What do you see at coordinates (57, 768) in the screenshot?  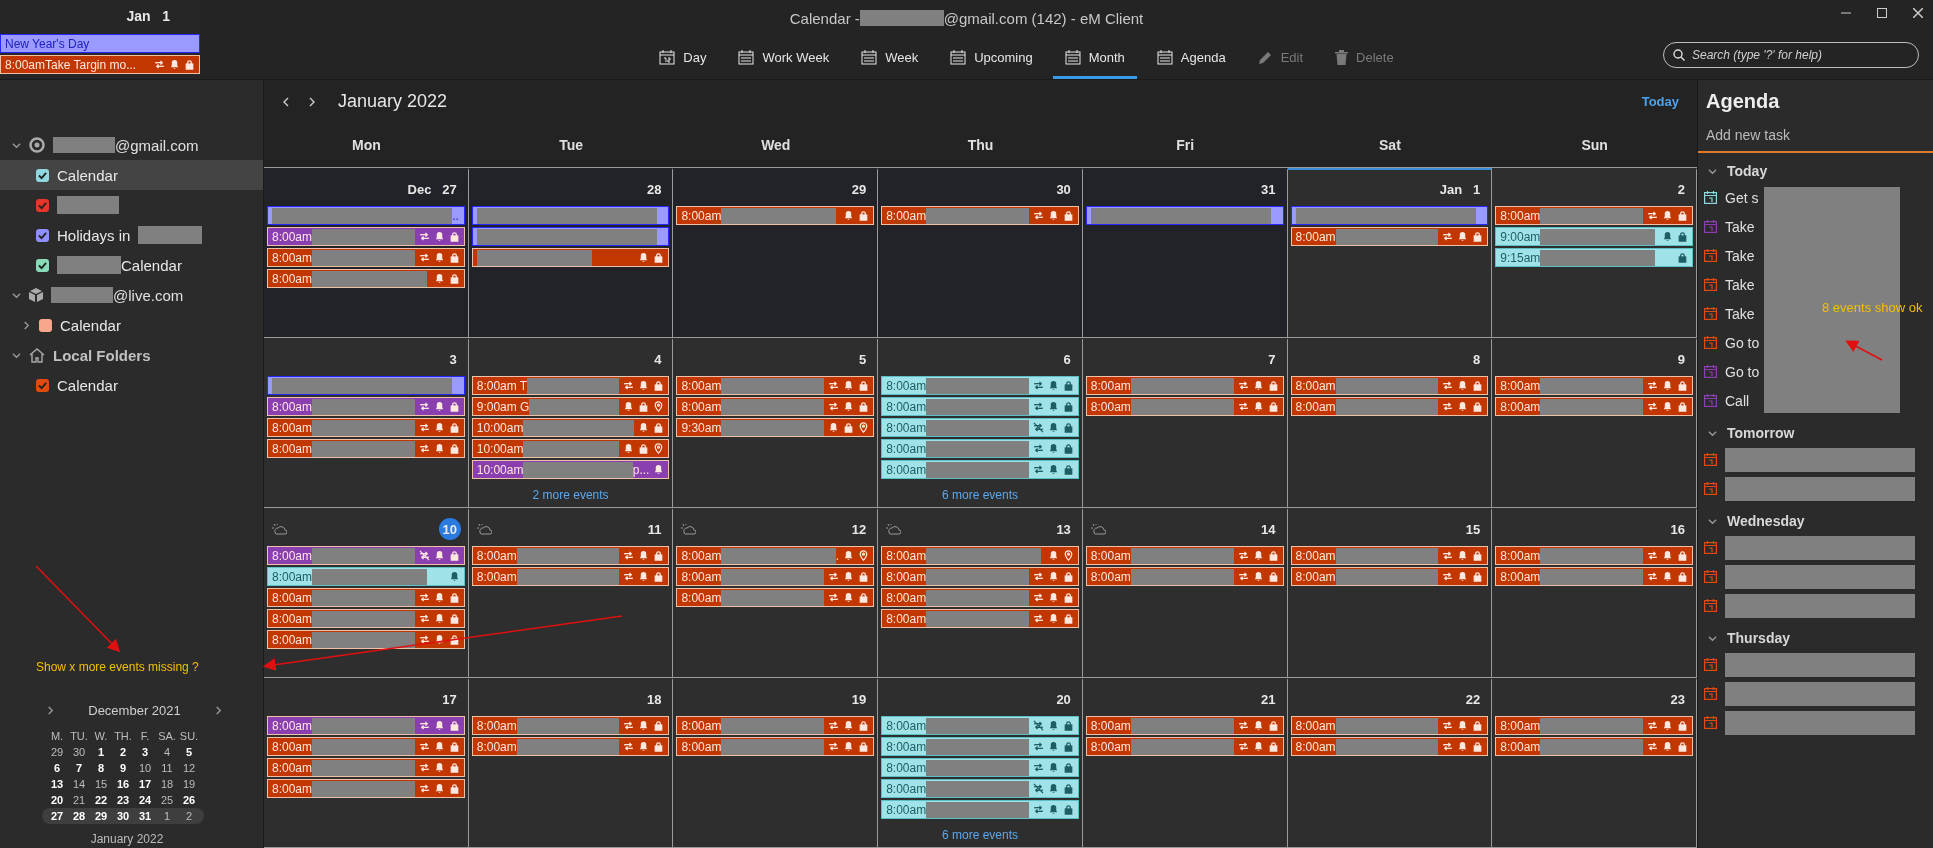 I see `mini-calendar-day: 6` at bounding box center [57, 768].